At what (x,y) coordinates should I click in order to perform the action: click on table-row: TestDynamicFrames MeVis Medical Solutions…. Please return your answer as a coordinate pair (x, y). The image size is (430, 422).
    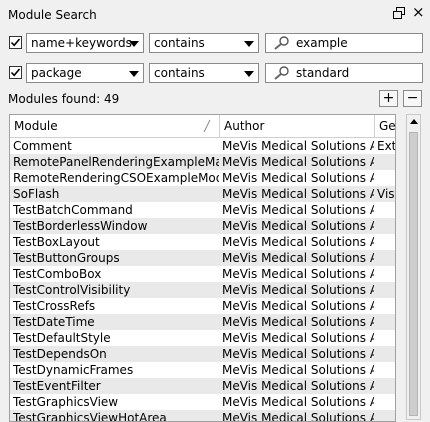
    Looking at the image, I should click on (202, 370).